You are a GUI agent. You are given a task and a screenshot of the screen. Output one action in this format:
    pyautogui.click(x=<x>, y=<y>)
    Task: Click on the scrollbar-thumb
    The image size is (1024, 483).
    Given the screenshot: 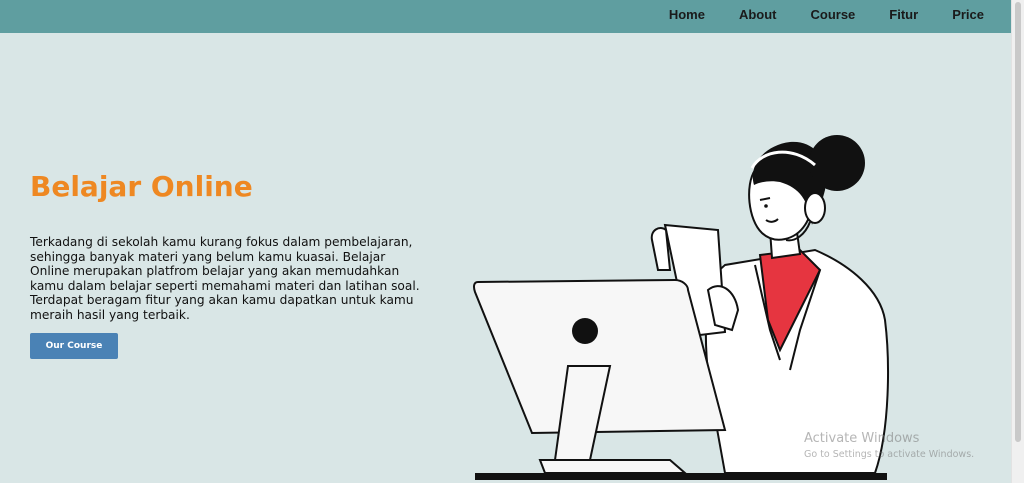 What is the action you would take?
    pyautogui.click(x=1018, y=222)
    